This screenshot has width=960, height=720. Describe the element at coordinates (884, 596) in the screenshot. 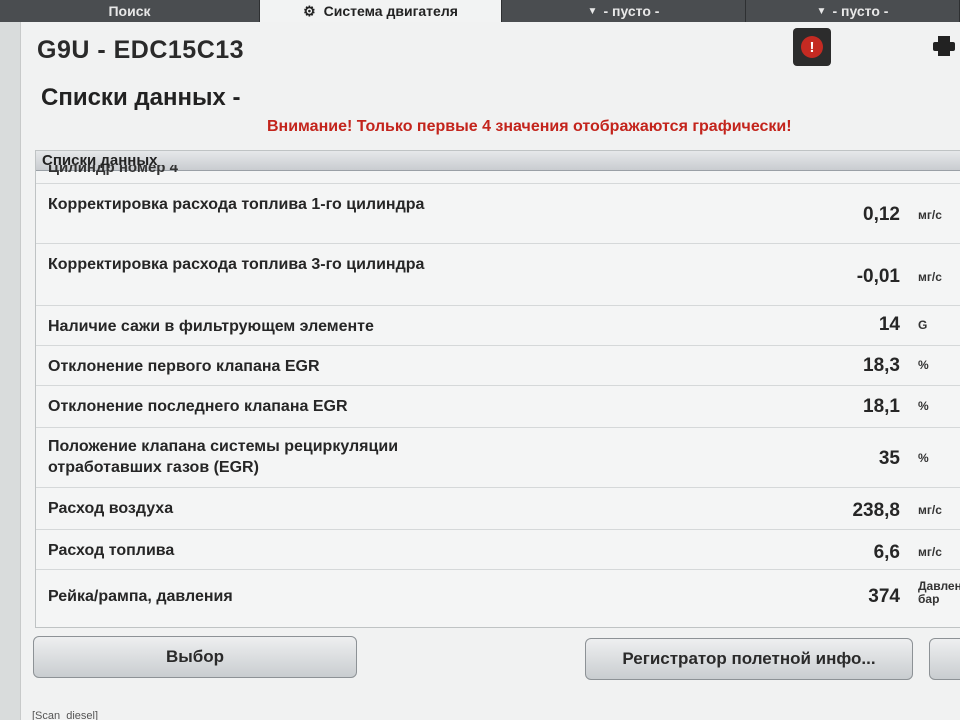

I see `param-value: 374` at that location.